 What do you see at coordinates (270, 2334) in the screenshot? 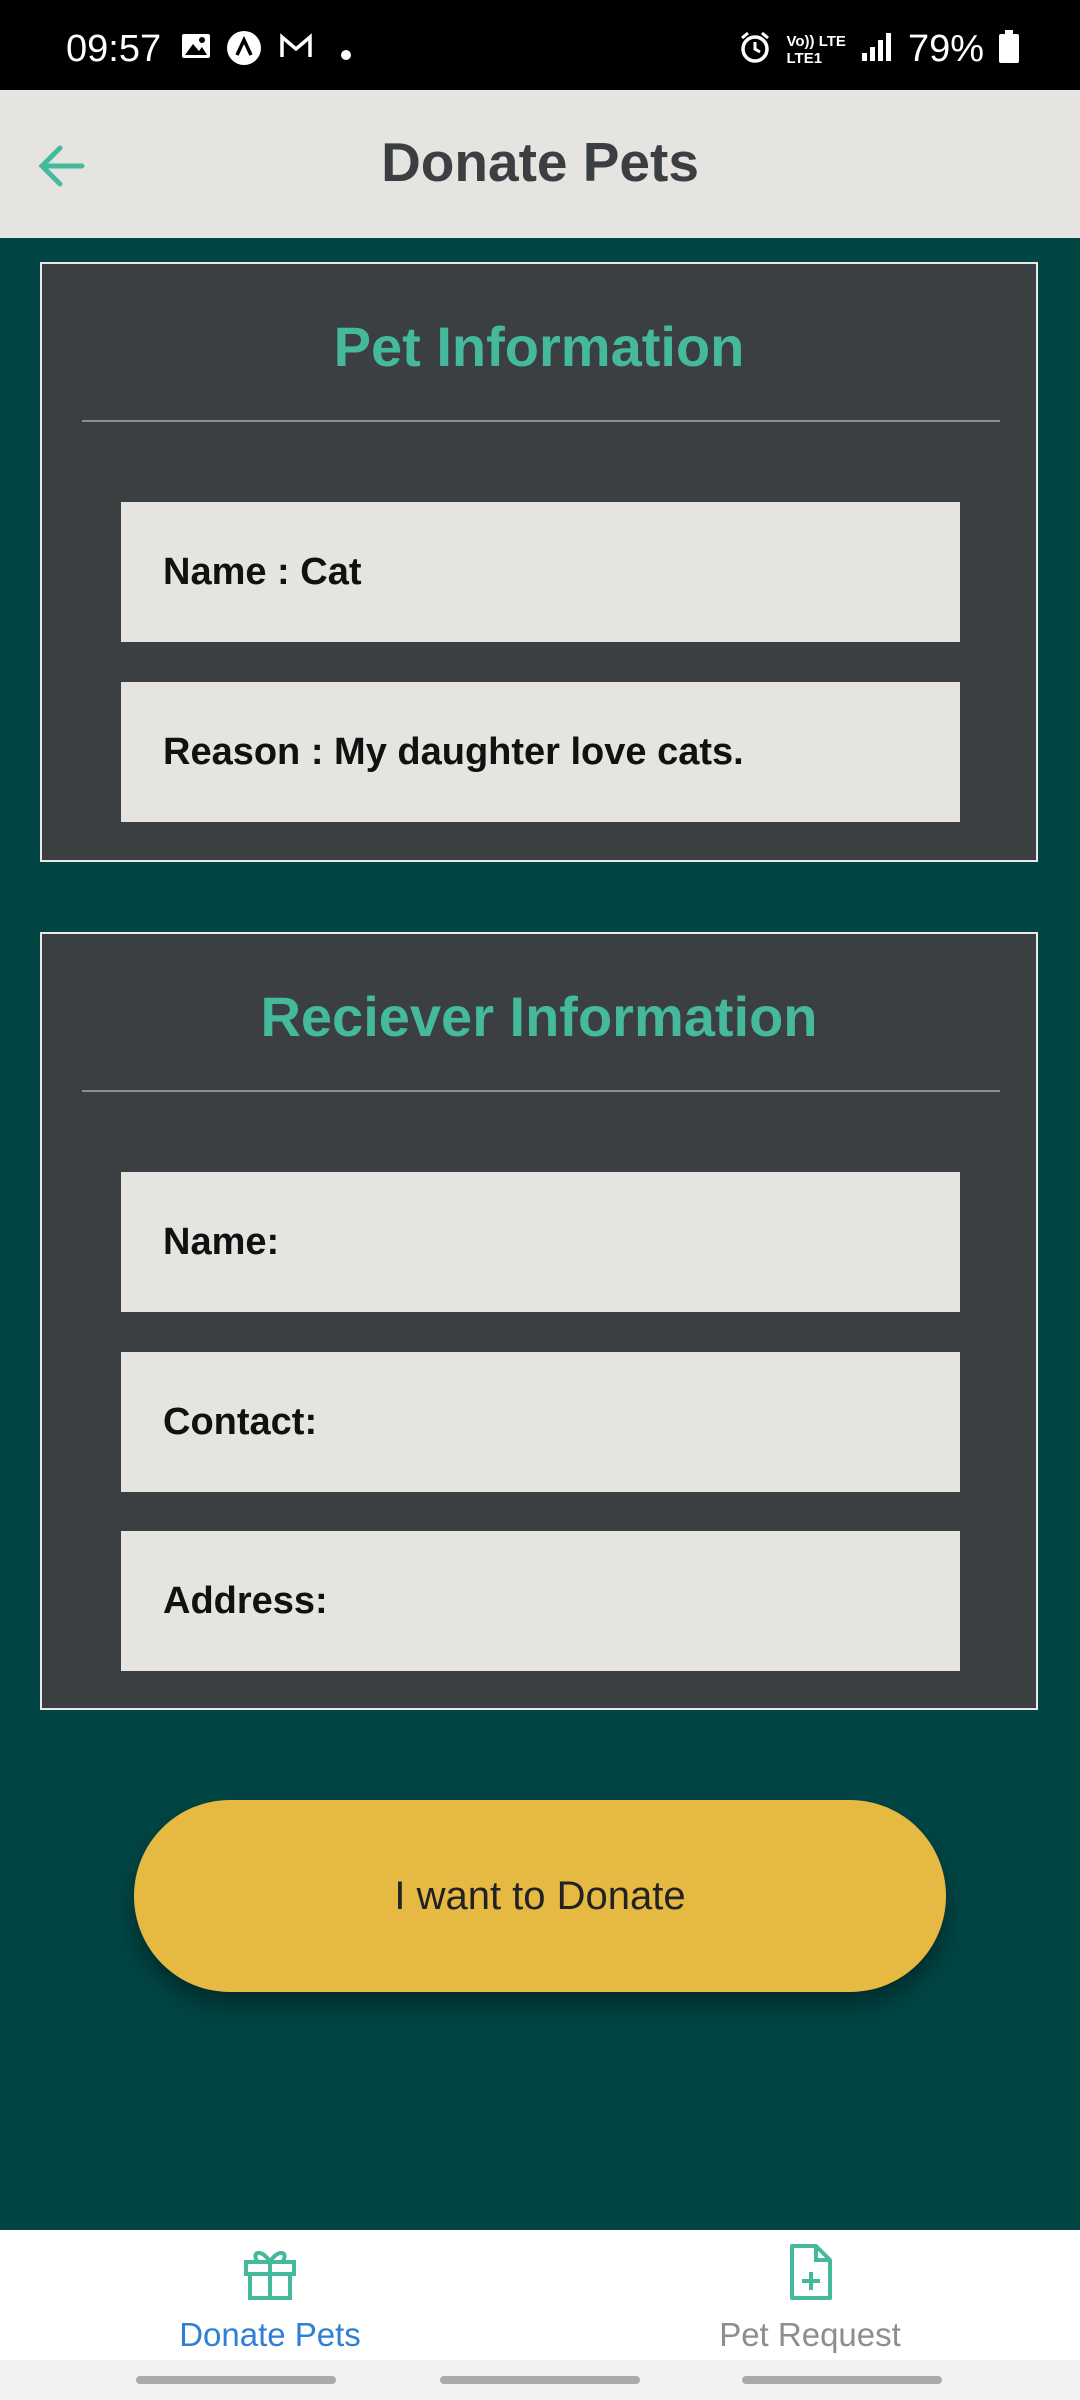
I see `nav-donate-pets-label: Donate Pets` at bounding box center [270, 2334].